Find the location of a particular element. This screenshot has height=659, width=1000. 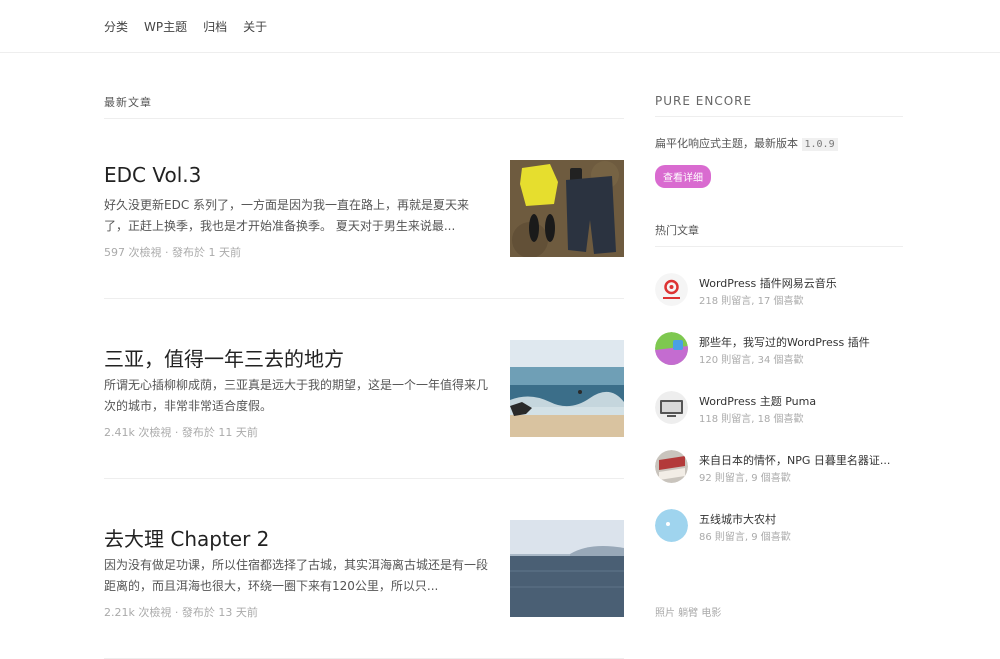

village-avatar is located at coordinates (671, 525).